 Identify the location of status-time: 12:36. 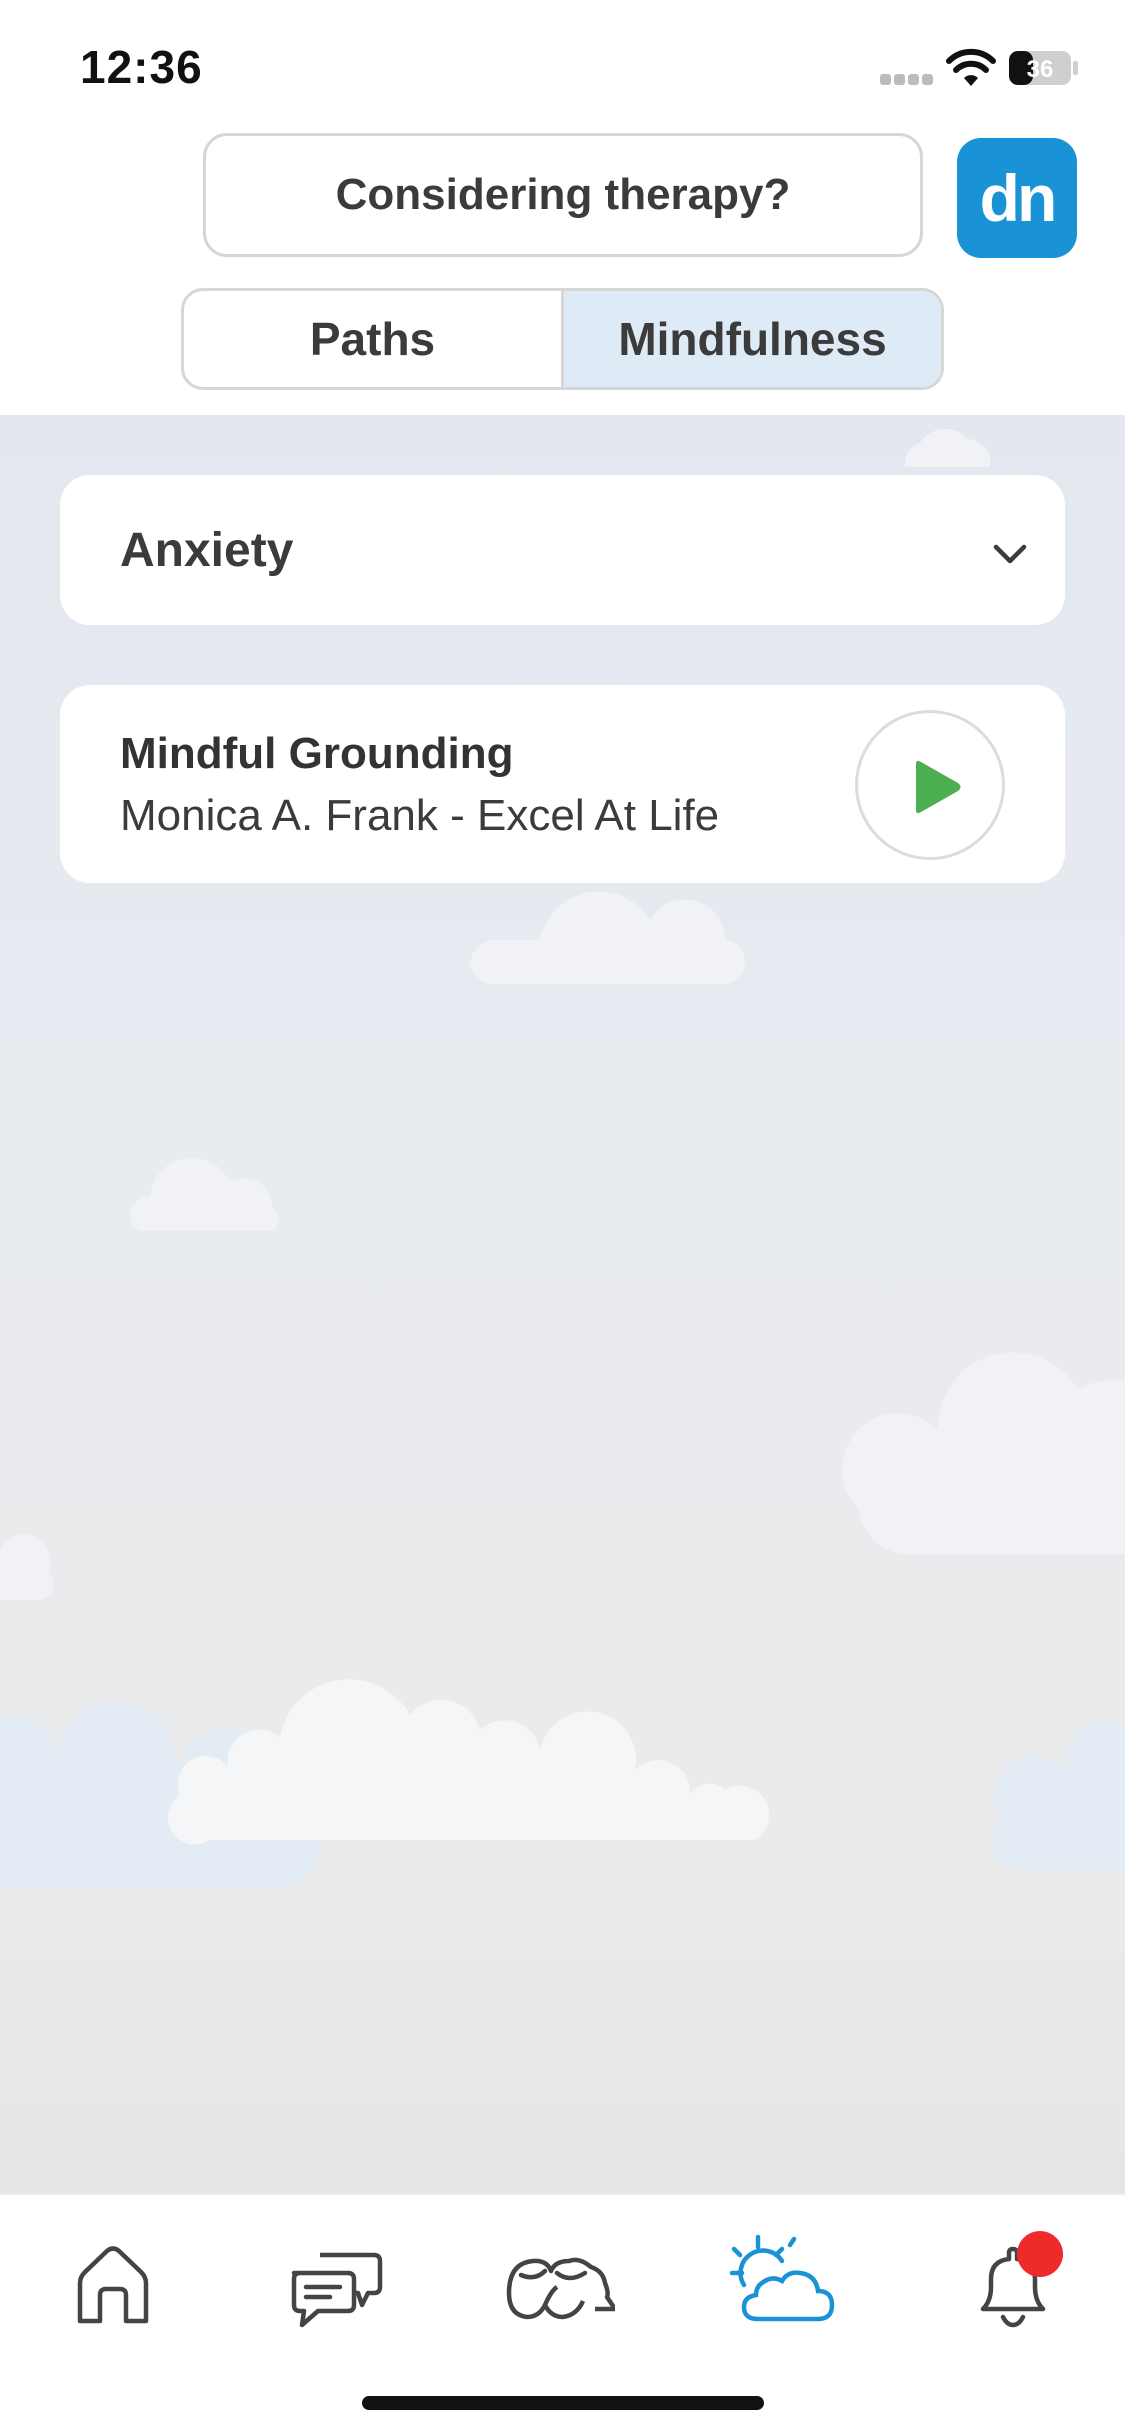
(141, 67).